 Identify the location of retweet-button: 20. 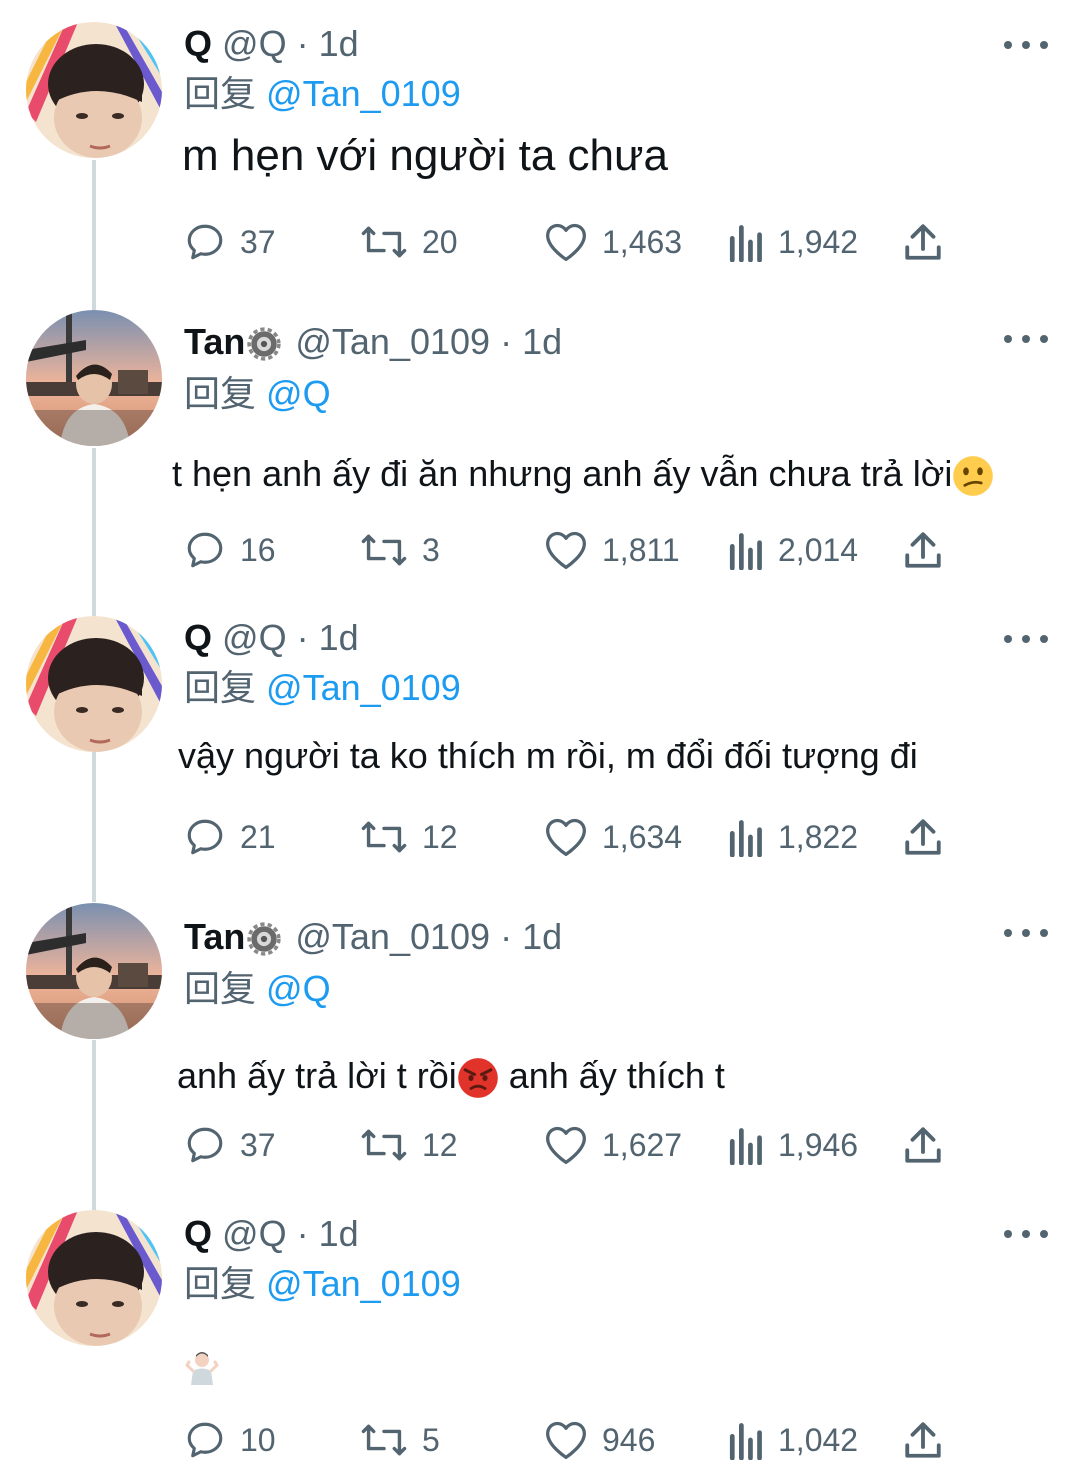
(409, 242).